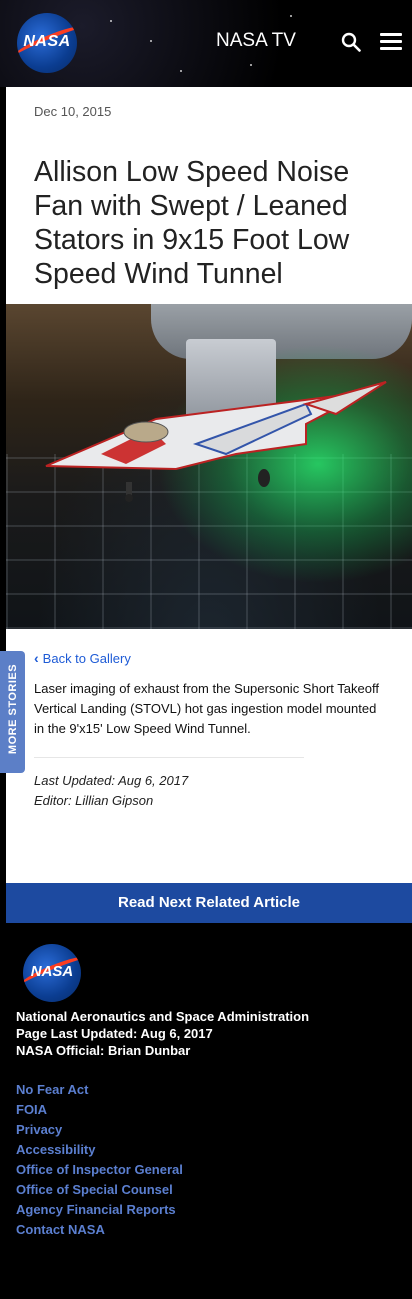 The image size is (412, 1299). What do you see at coordinates (99, 1150) in the screenshot?
I see `footer-link-accessibility: Accessibility` at bounding box center [99, 1150].